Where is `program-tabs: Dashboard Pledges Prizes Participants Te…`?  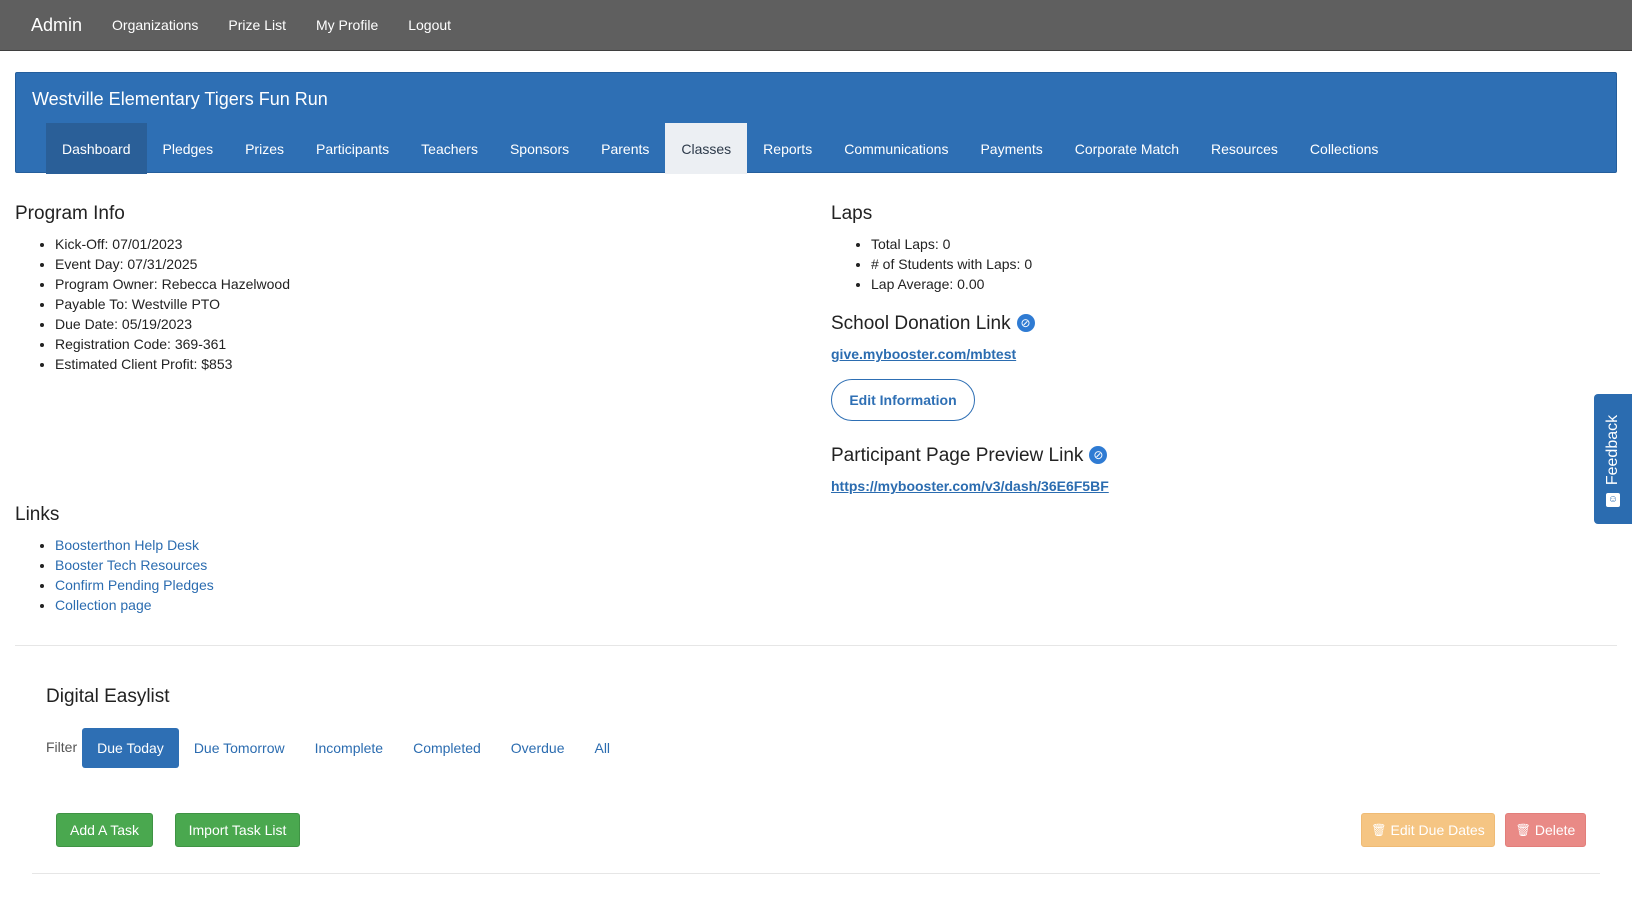
program-tabs: Dashboard Pledges Prizes Participants Te… is located at coordinates (720, 148).